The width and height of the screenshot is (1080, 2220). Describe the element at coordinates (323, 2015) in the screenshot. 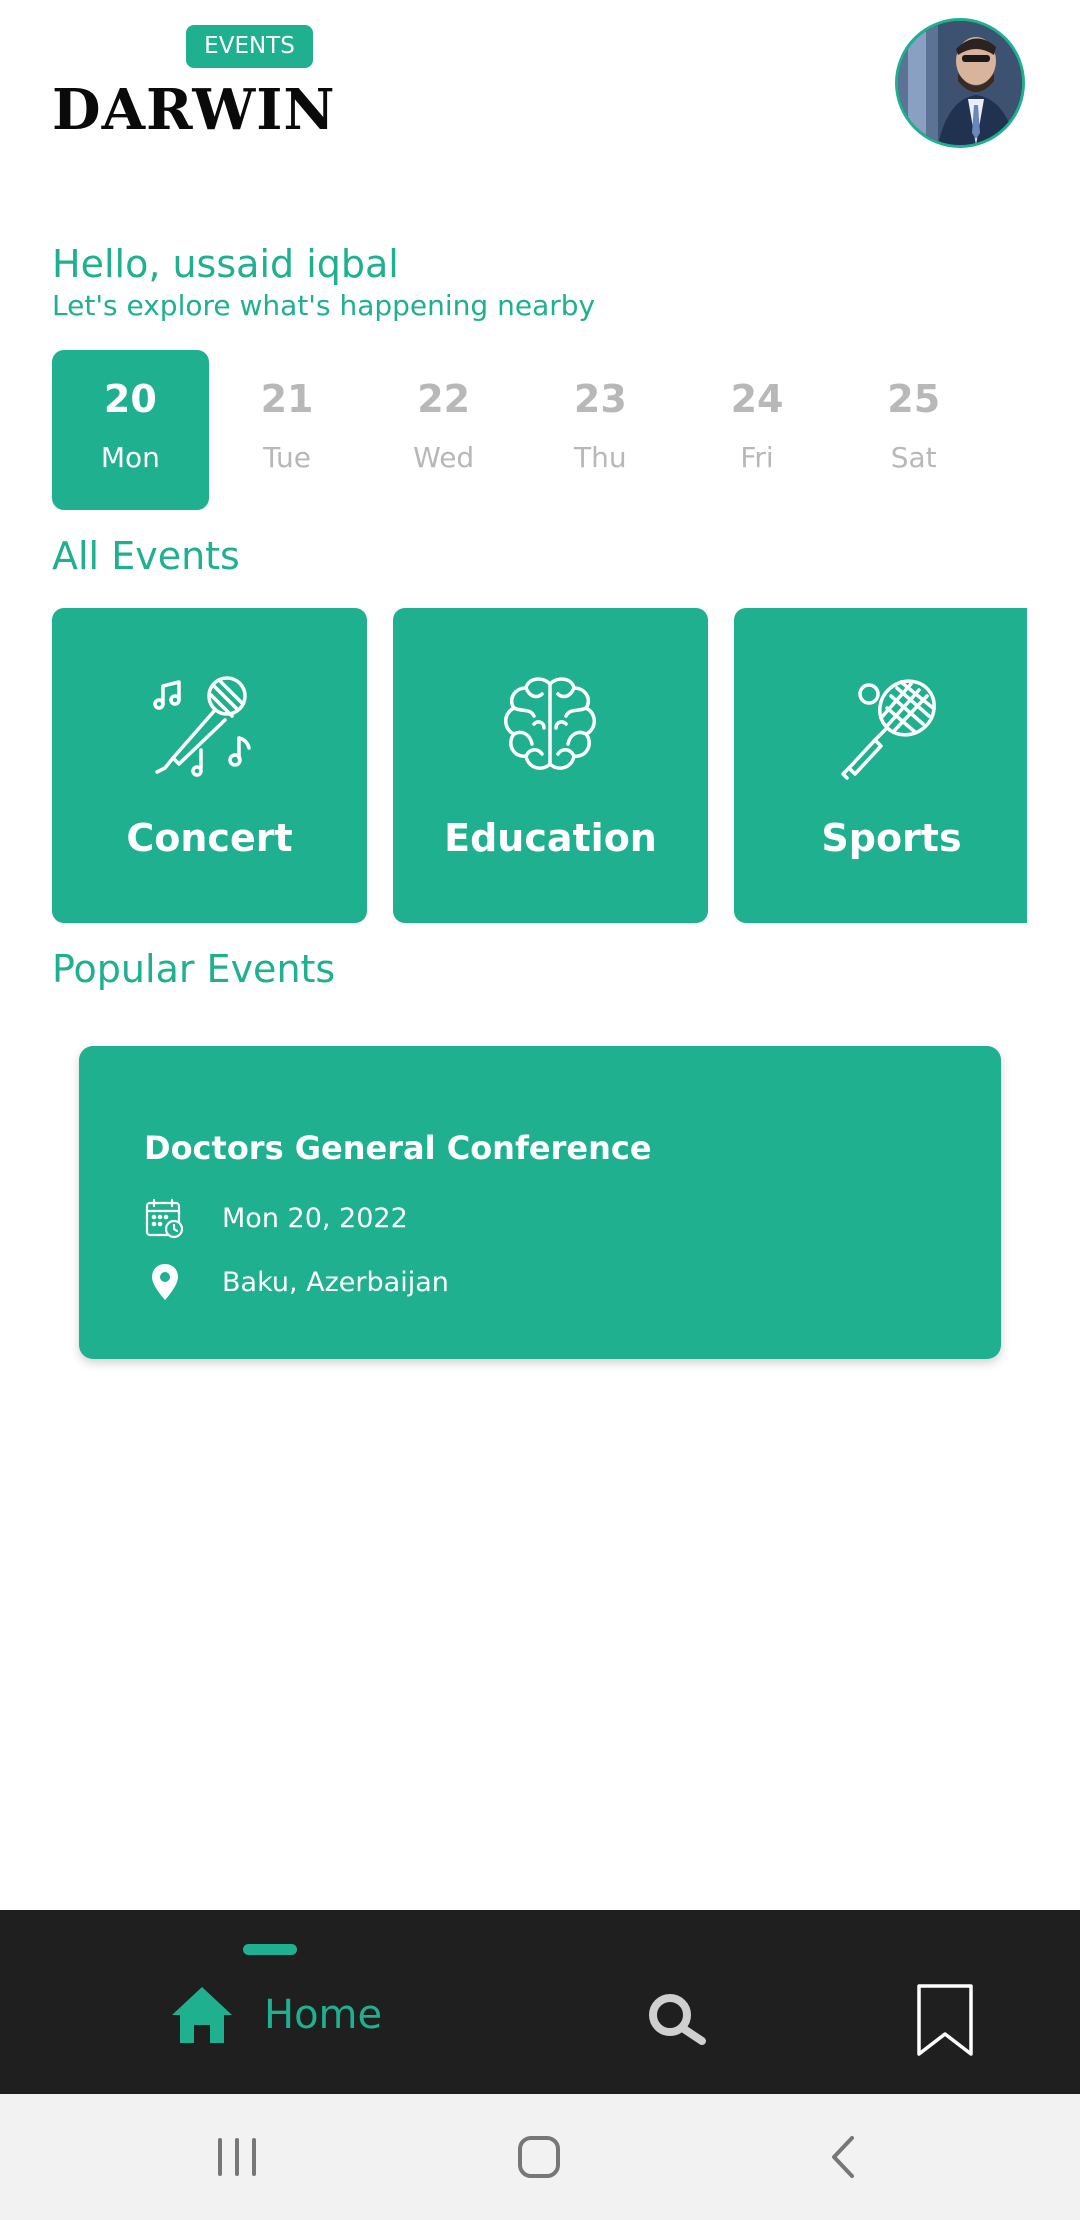

I see `nav-home-label: Home` at that location.